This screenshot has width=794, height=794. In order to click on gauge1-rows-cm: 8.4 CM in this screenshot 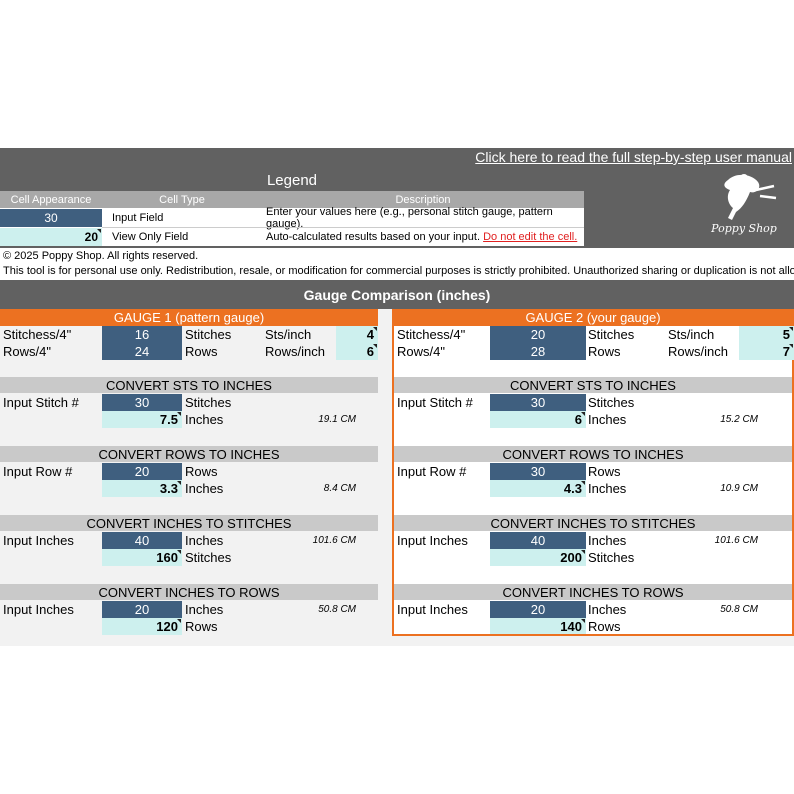, I will do `click(339, 488)`.